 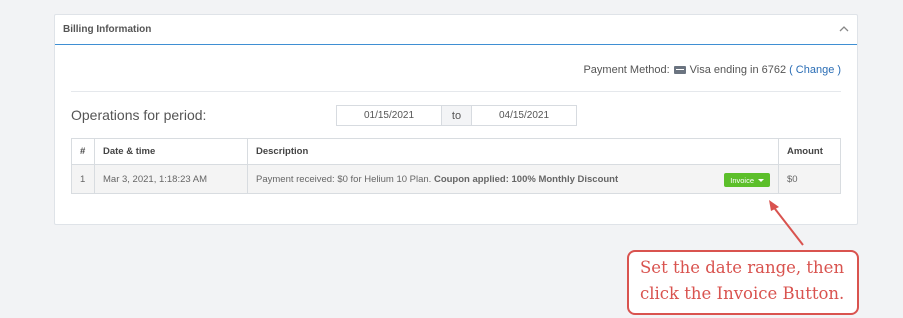 I want to click on row-number: 1, so click(x=83, y=179).